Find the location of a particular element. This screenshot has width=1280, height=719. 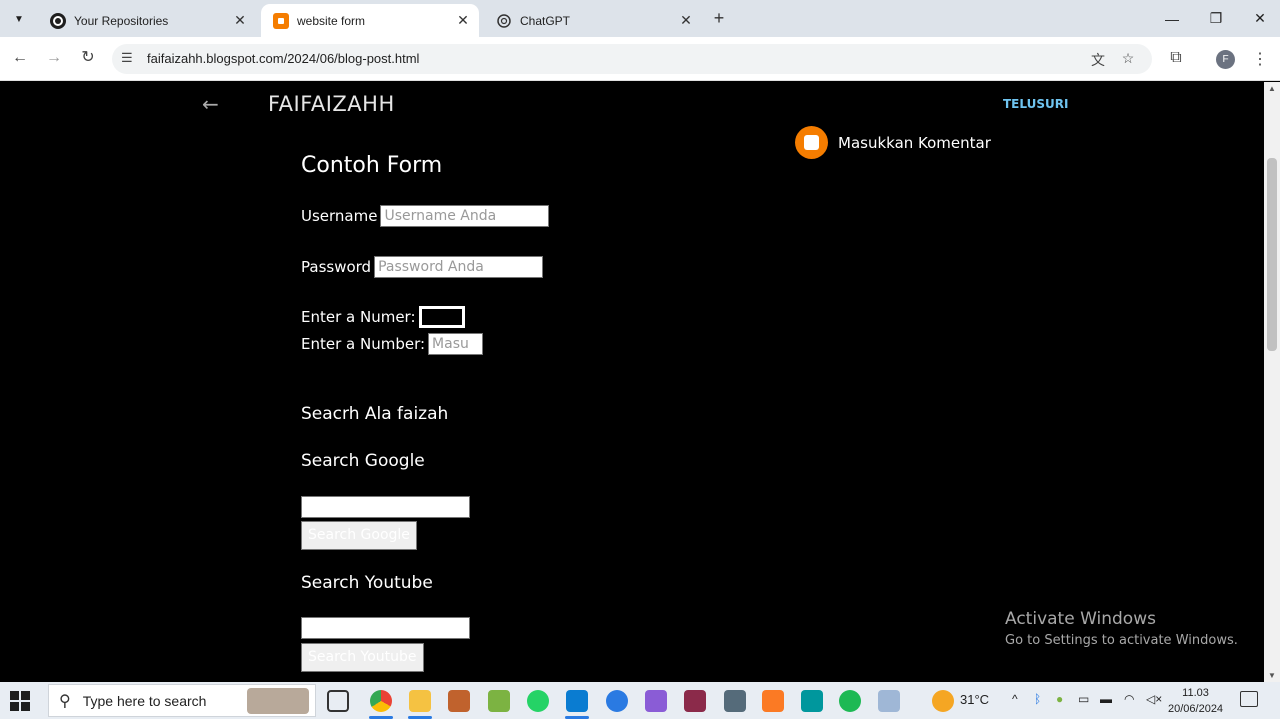

weather-temp: 31°C is located at coordinates (974, 699).